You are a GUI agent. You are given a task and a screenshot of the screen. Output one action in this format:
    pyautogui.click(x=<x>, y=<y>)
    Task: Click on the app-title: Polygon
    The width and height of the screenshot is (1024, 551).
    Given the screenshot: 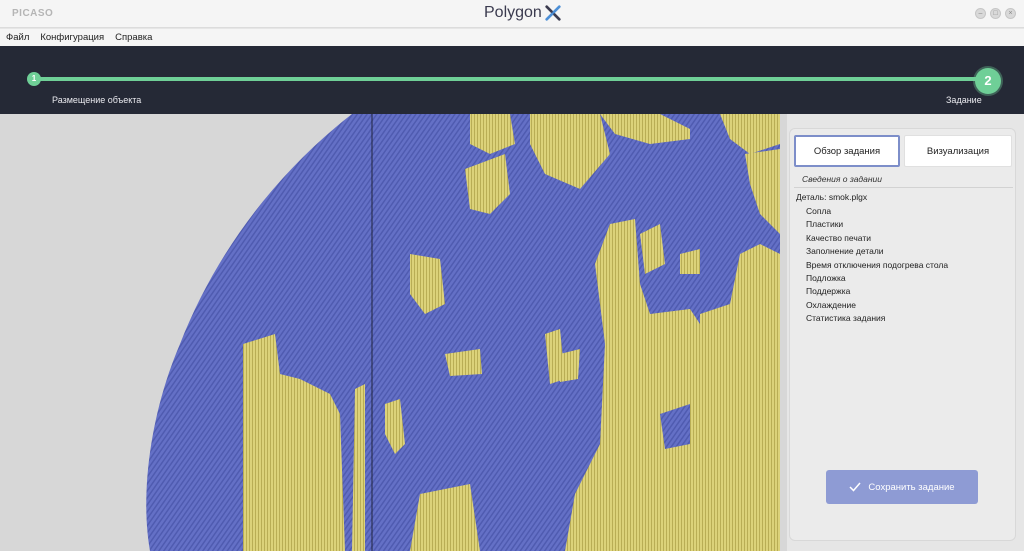 What is the action you would take?
    pyautogui.click(x=513, y=12)
    